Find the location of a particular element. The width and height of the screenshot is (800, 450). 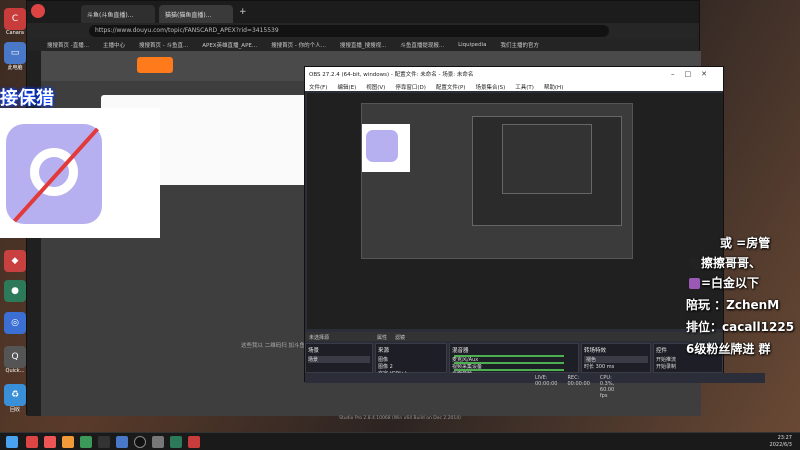

overlay-line-admin: 或 =房管 is located at coordinates (745, 243).